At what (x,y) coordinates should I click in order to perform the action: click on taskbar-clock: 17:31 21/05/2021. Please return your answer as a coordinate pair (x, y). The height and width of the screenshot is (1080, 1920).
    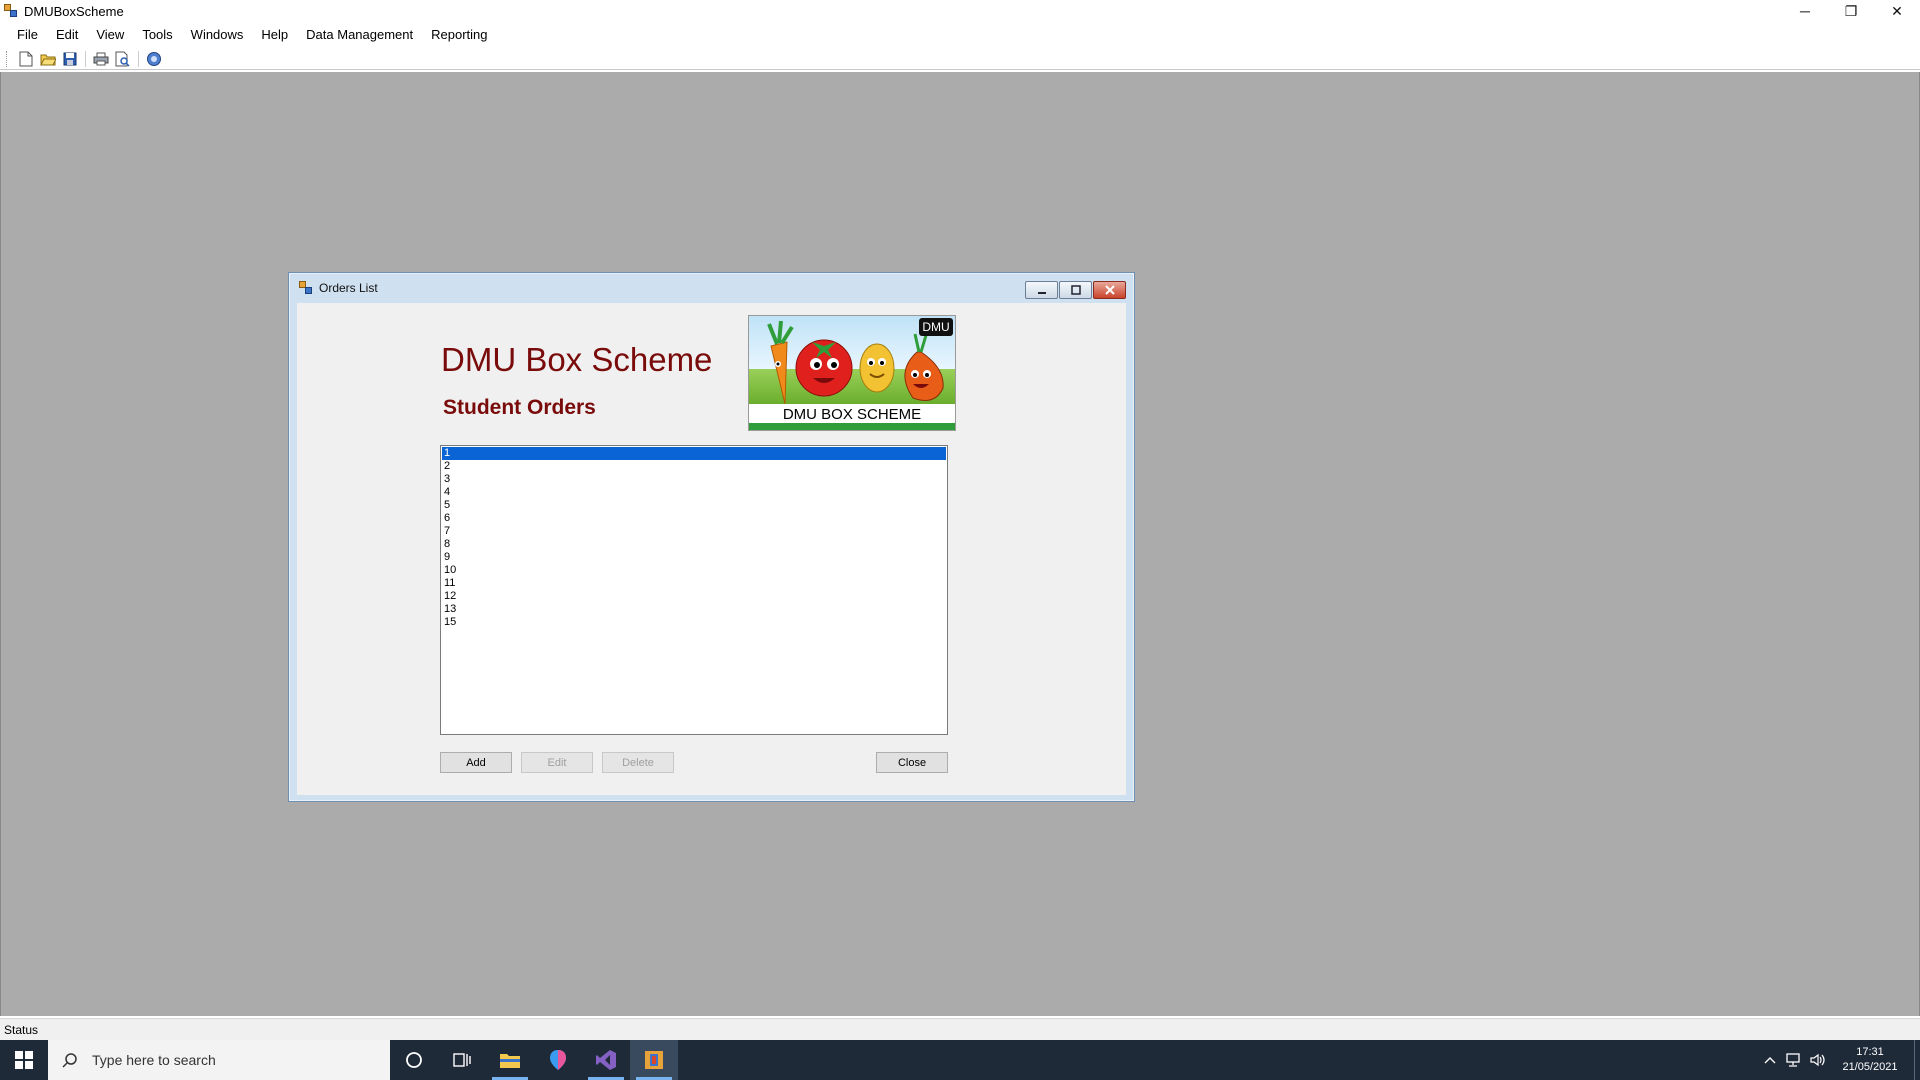
    Looking at the image, I should click on (1870, 1060).